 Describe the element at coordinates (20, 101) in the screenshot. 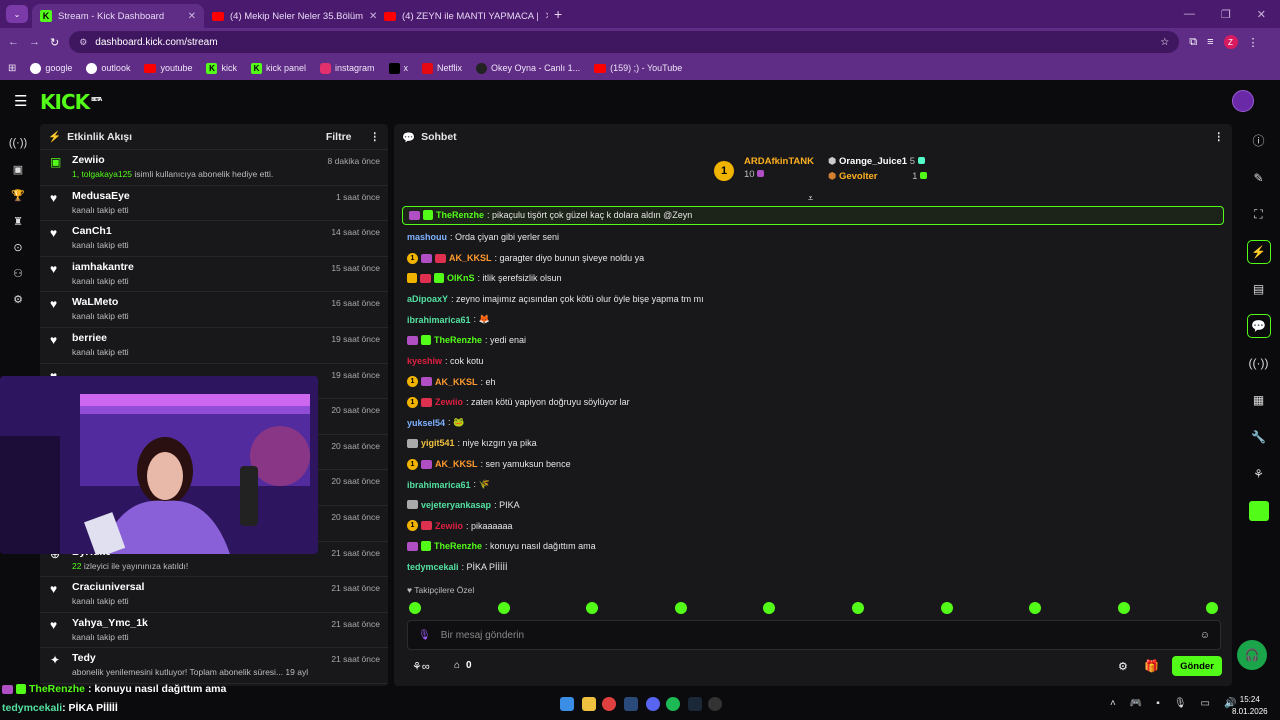

I see `hamburger-menu-icon: ☰` at that location.